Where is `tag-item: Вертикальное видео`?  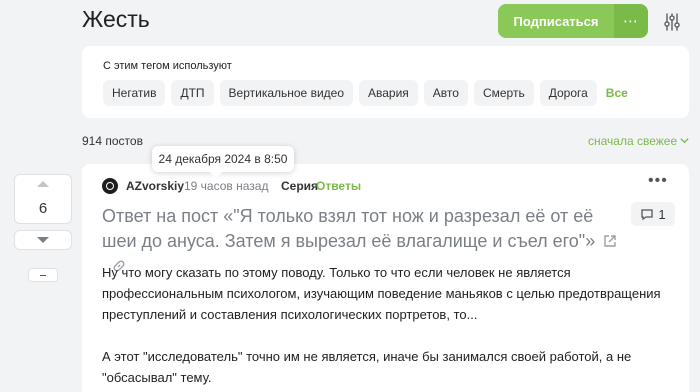
tag-item: Вертикальное видео is located at coordinates (286, 93).